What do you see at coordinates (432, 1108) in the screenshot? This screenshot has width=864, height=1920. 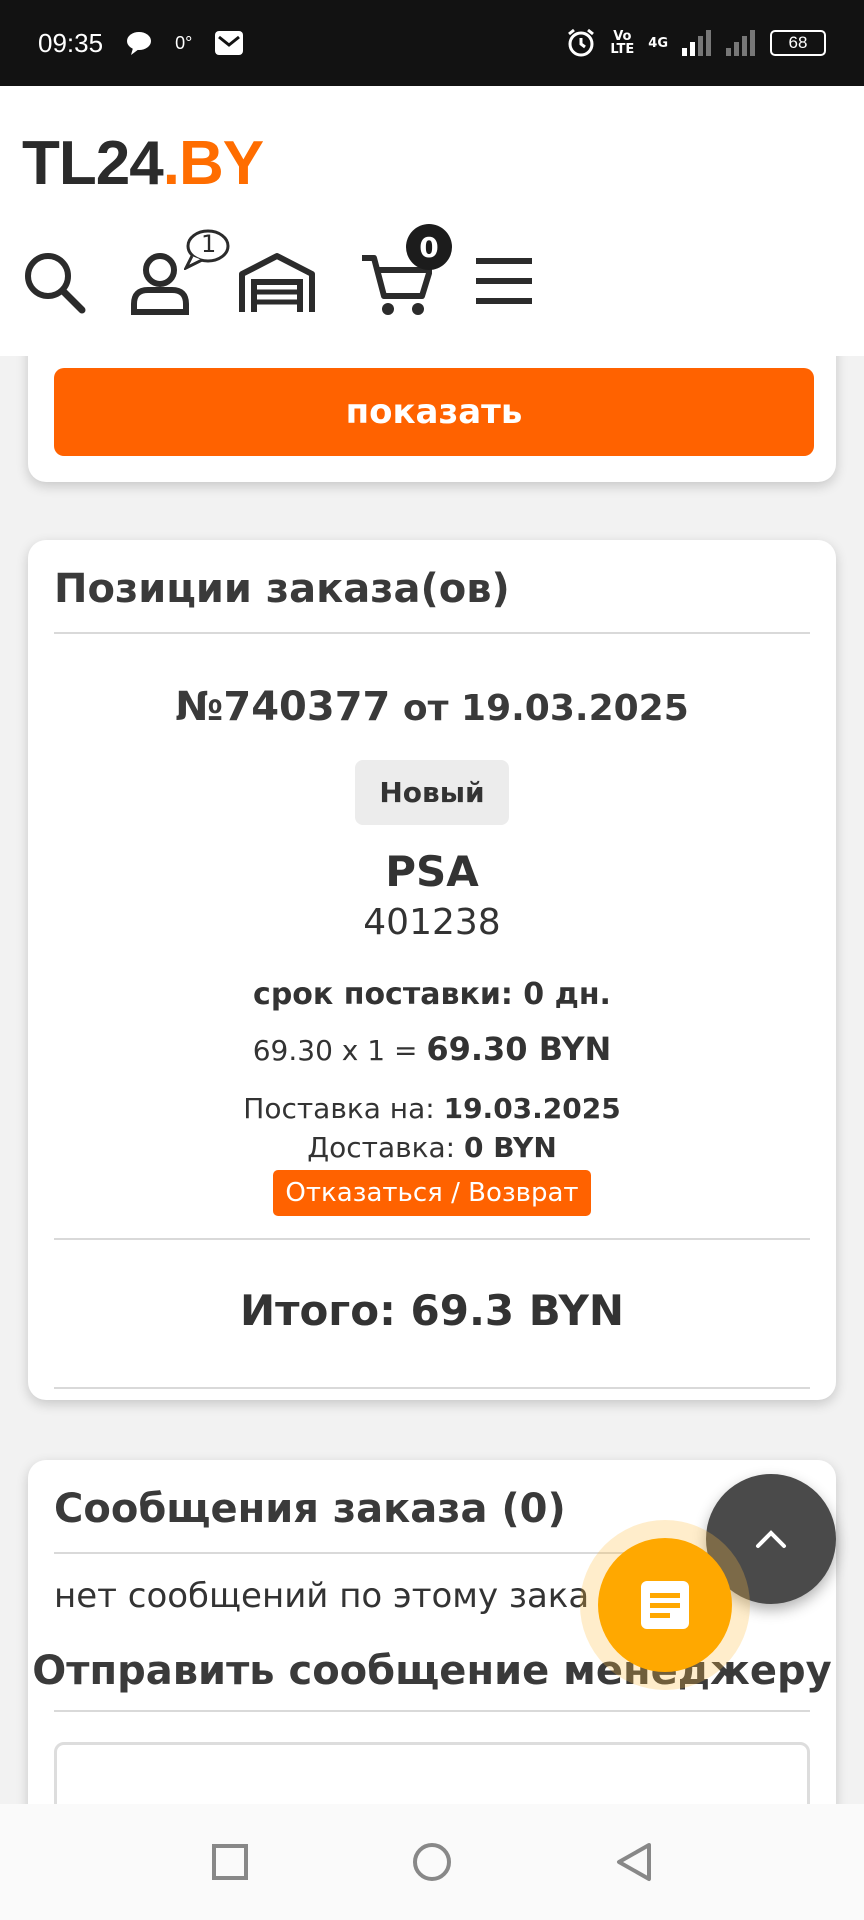 I see `supply-date: Поставка на: 19.03.2025` at bounding box center [432, 1108].